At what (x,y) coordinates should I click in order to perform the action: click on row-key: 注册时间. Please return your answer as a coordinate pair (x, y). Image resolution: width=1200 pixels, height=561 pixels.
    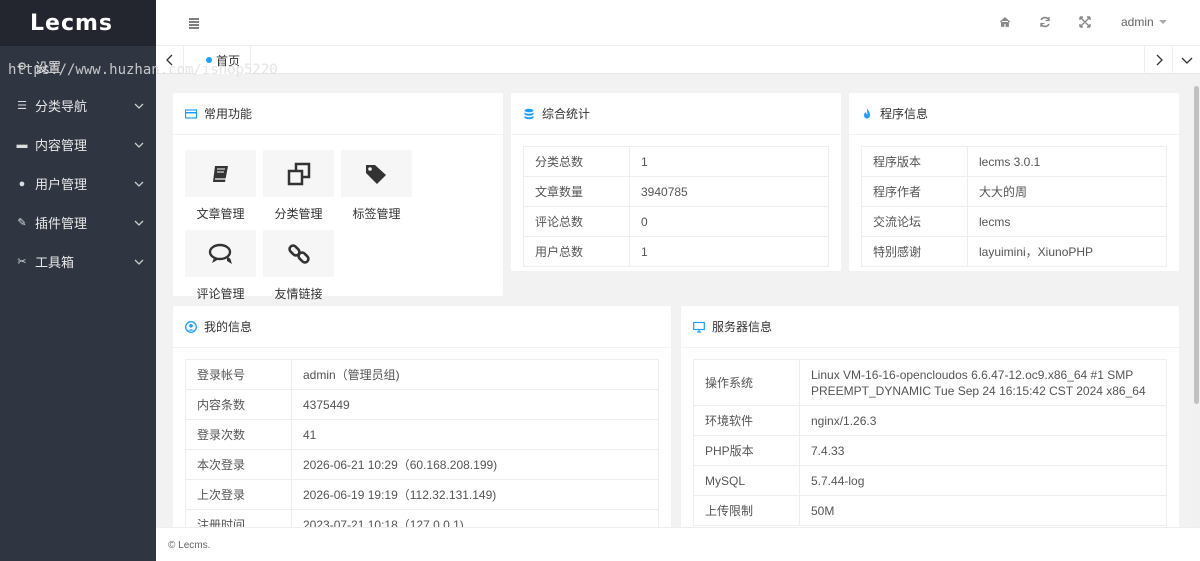
    Looking at the image, I should click on (238, 518).